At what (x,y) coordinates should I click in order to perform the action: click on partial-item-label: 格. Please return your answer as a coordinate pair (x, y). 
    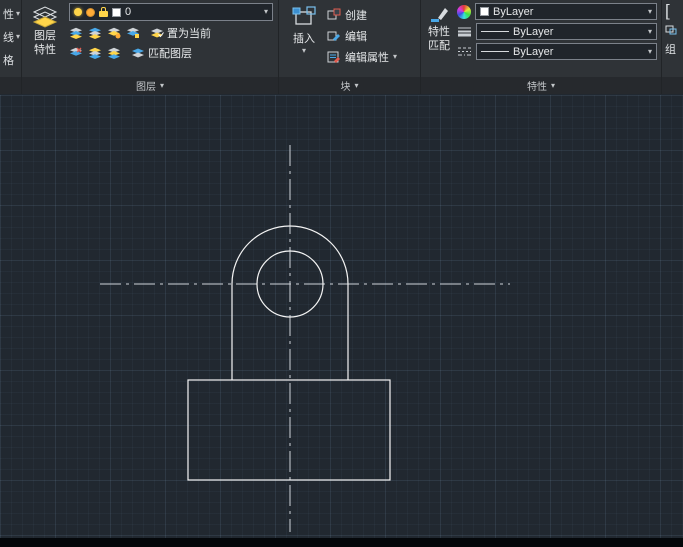
    Looking at the image, I should click on (8, 60).